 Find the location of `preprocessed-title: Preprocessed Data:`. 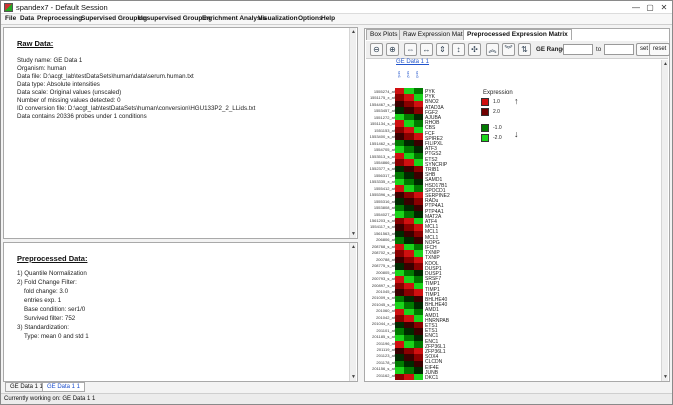

preprocessed-title: Preprocessed Data: is located at coordinates (52, 258).